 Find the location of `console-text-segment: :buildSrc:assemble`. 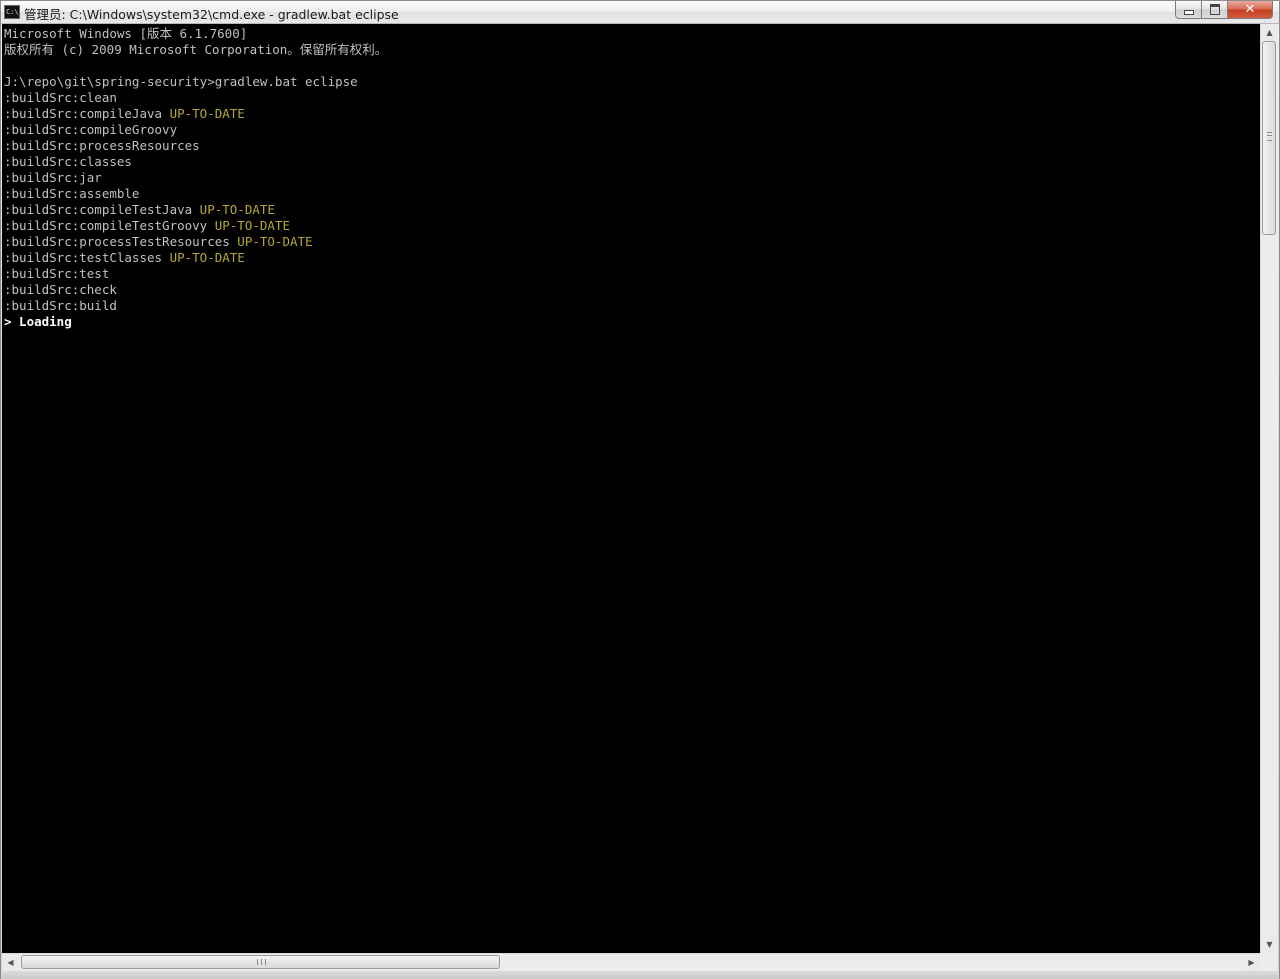

console-text-segment: :buildSrc:assemble is located at coordinates (72, 193).